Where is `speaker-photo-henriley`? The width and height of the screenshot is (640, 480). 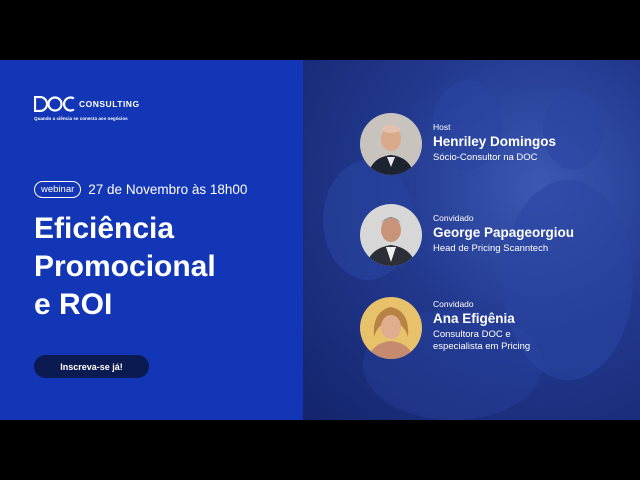
speaker-photo-henriley is located at coordinates (391, 144).